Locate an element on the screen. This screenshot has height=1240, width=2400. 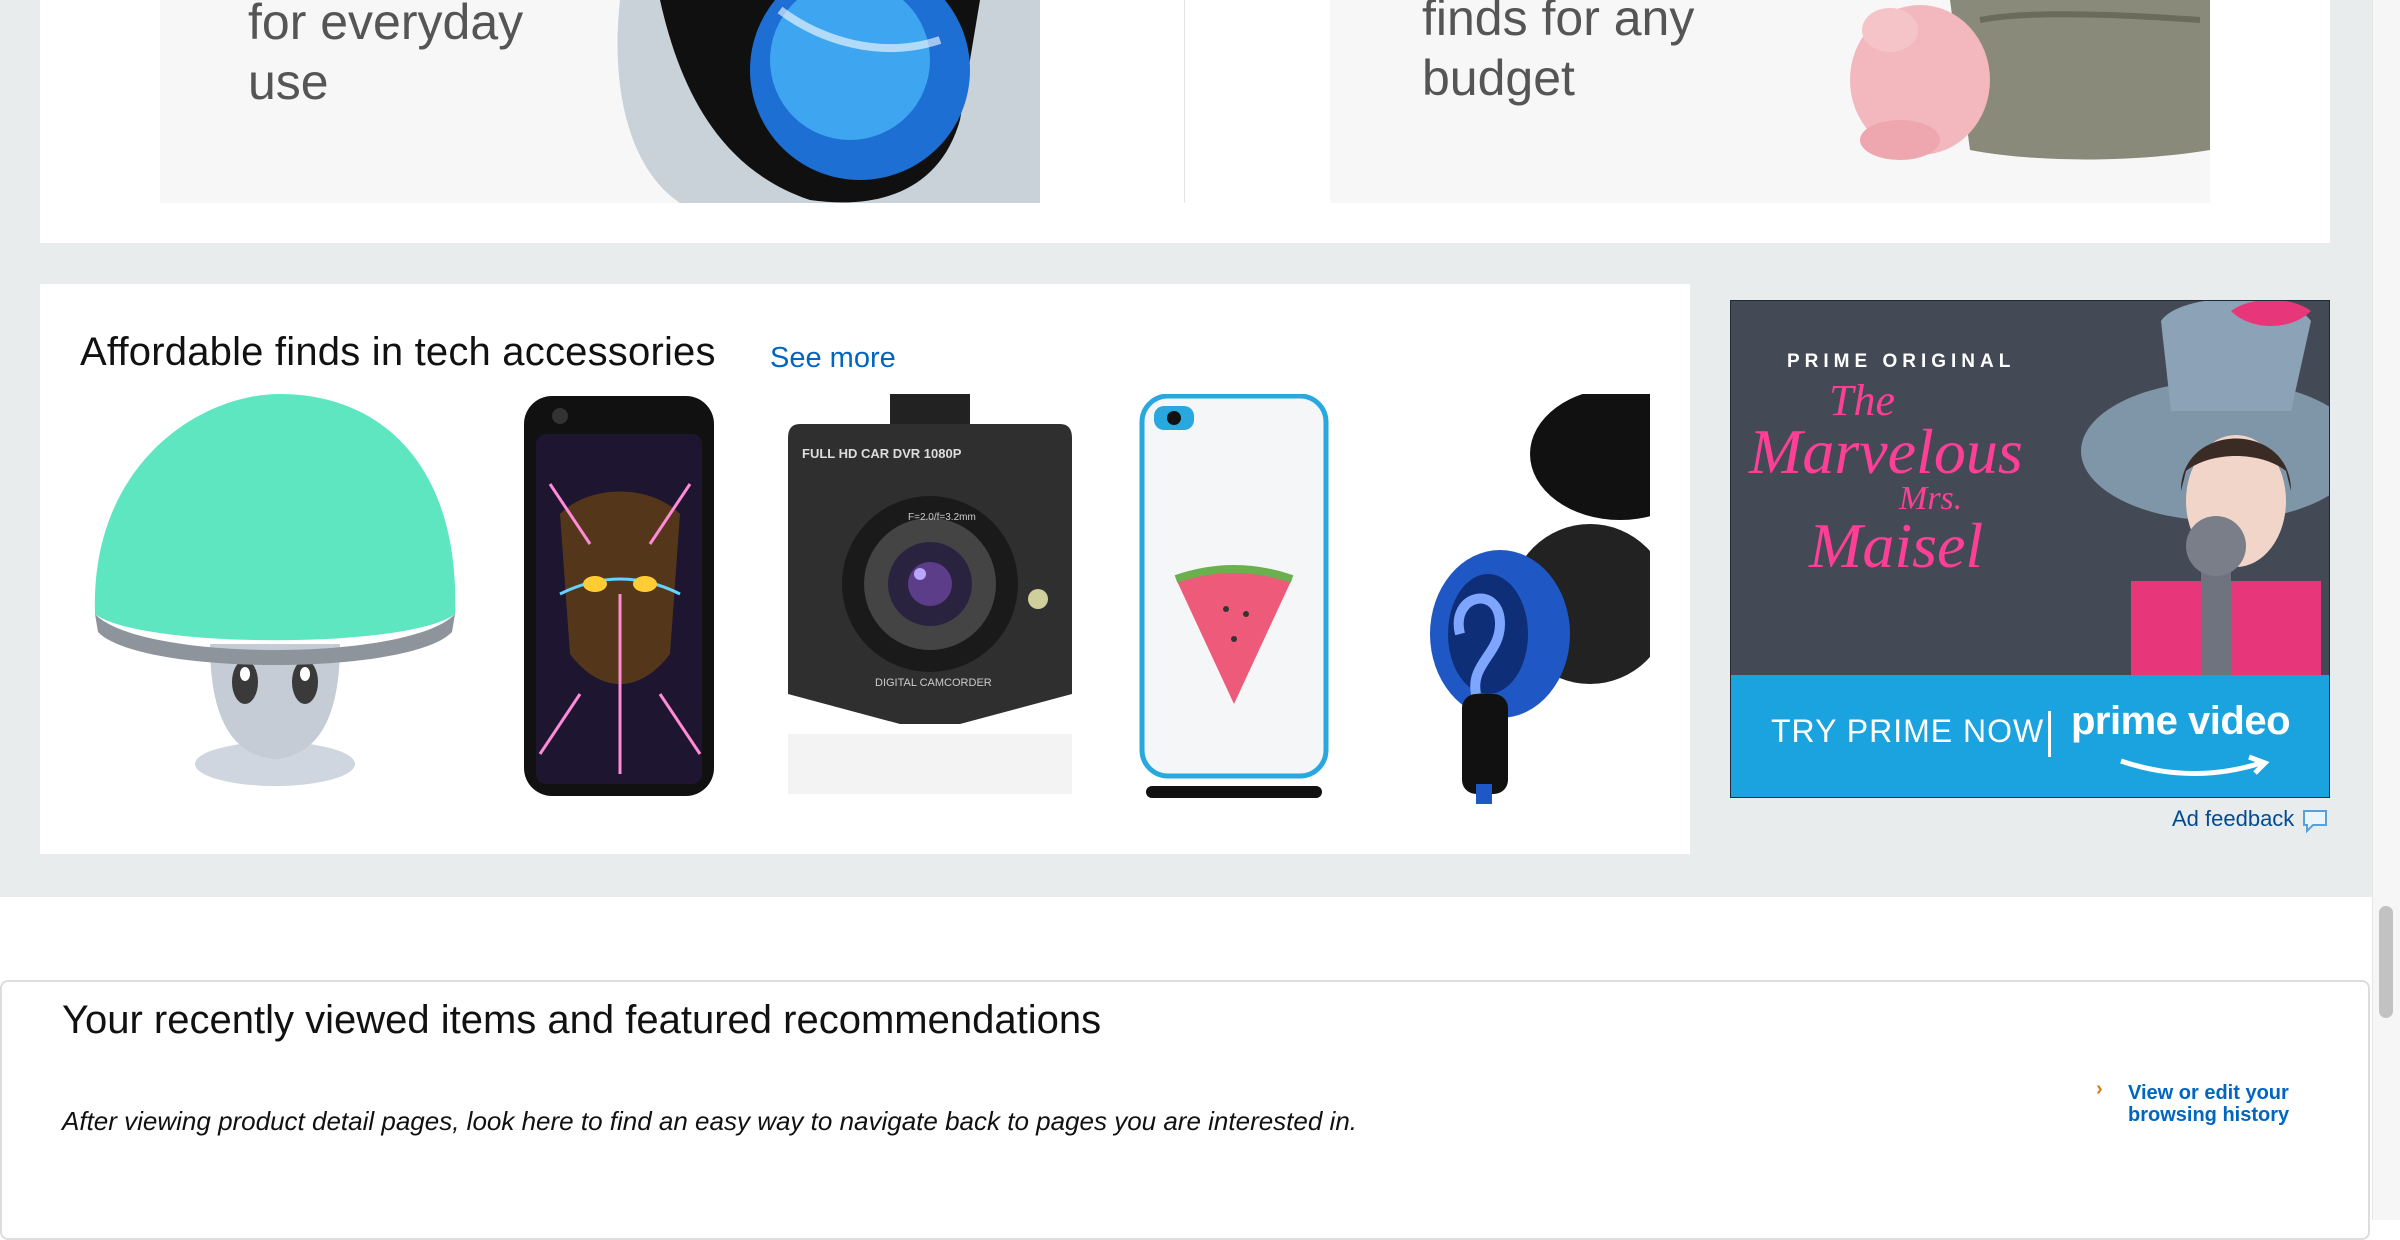
chevron-right-icon: › is located at coordinates (2099, 1089).